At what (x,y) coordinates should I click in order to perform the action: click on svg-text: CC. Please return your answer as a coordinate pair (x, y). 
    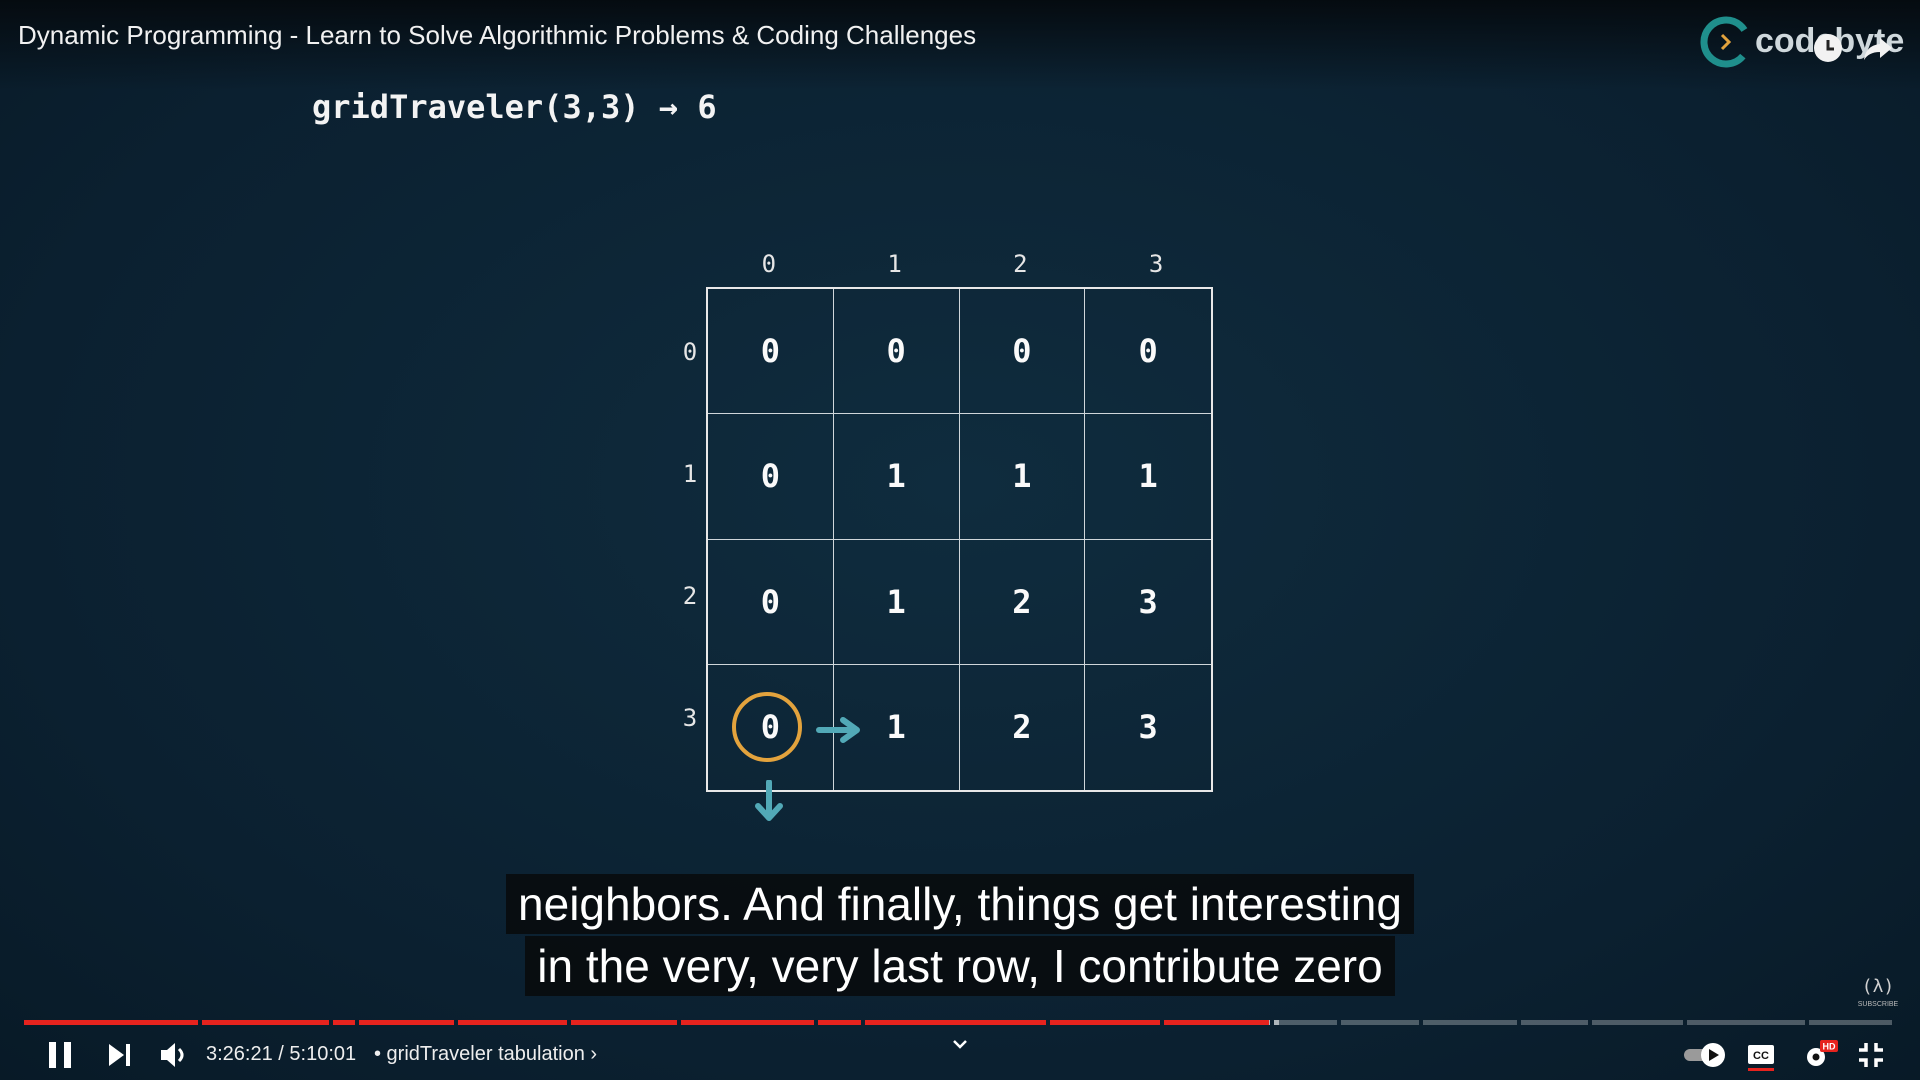
    Looking at the image, I should click on (1761, 1056).